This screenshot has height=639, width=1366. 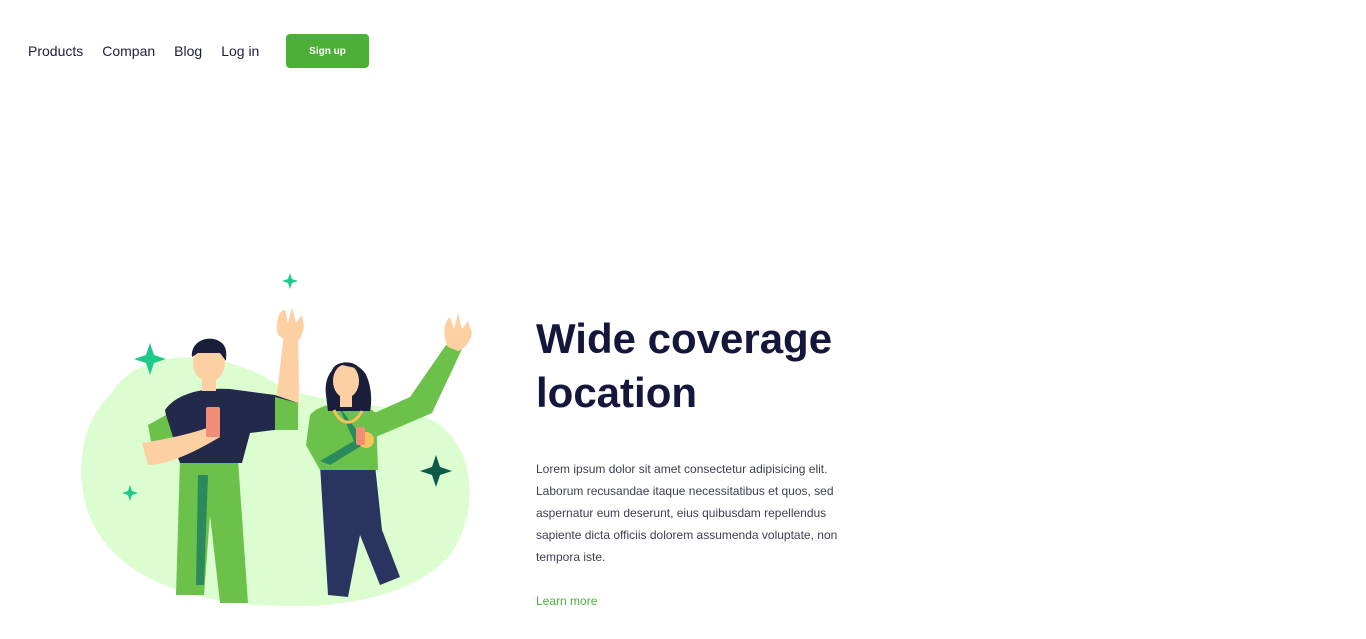 I want to click on signup-button: Sign up, so click(x=327, y=51).